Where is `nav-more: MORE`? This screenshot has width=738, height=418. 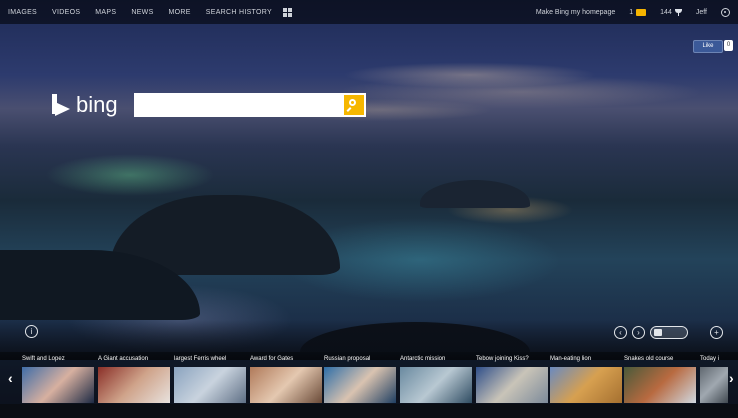
nav-more: MORE is located at coordinates (180, 12).